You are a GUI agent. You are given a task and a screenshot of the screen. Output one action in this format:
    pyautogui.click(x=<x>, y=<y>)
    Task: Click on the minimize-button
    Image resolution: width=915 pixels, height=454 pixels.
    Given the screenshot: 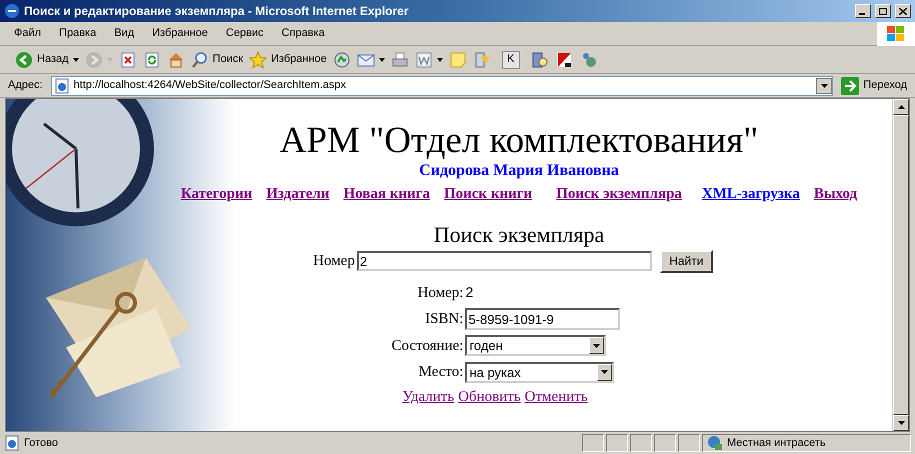 What is the action you would take?
    pyautogui.click(x=863, y=11)
    